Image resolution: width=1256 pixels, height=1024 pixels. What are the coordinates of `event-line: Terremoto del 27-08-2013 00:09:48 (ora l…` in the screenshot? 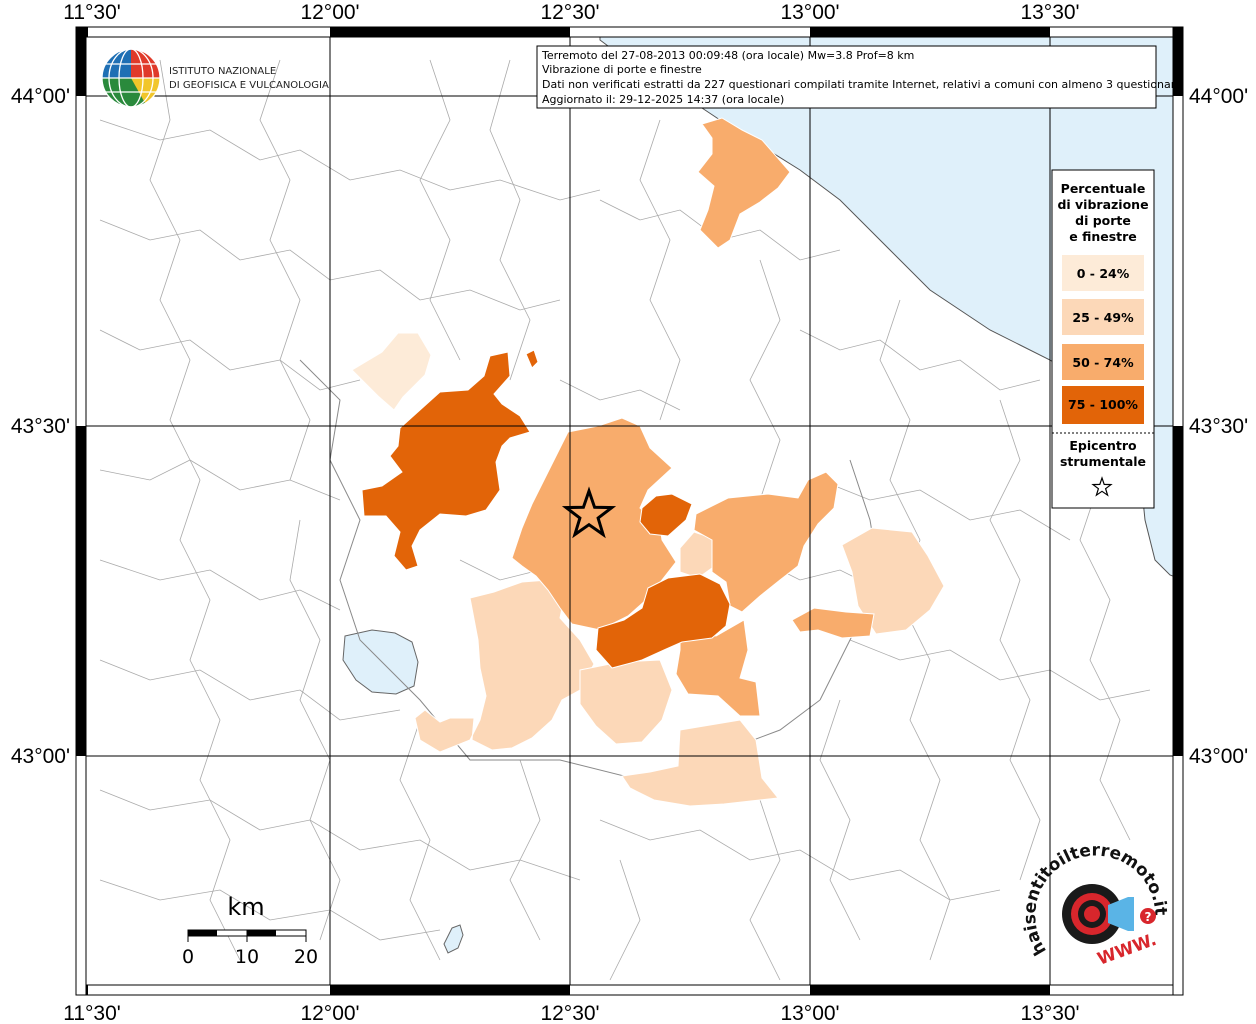 It's located at (727, 55).